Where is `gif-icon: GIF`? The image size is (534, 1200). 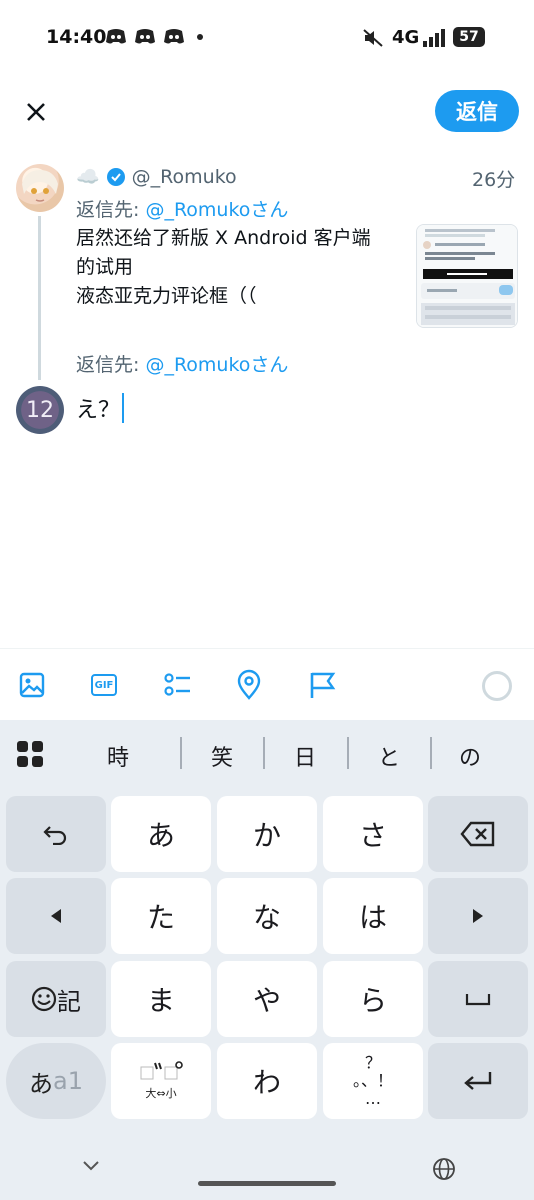 gif-icon: GIF is located at coordinates (104, 685).